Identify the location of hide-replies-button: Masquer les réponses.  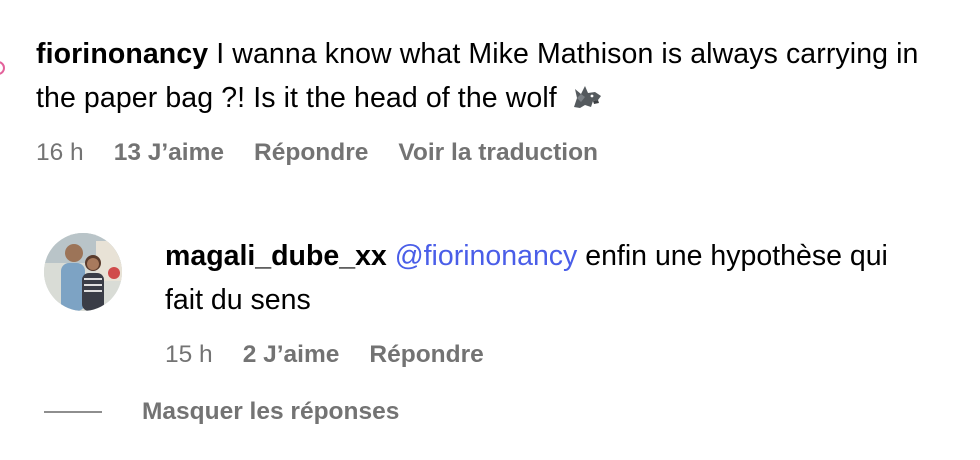
(221, 412).